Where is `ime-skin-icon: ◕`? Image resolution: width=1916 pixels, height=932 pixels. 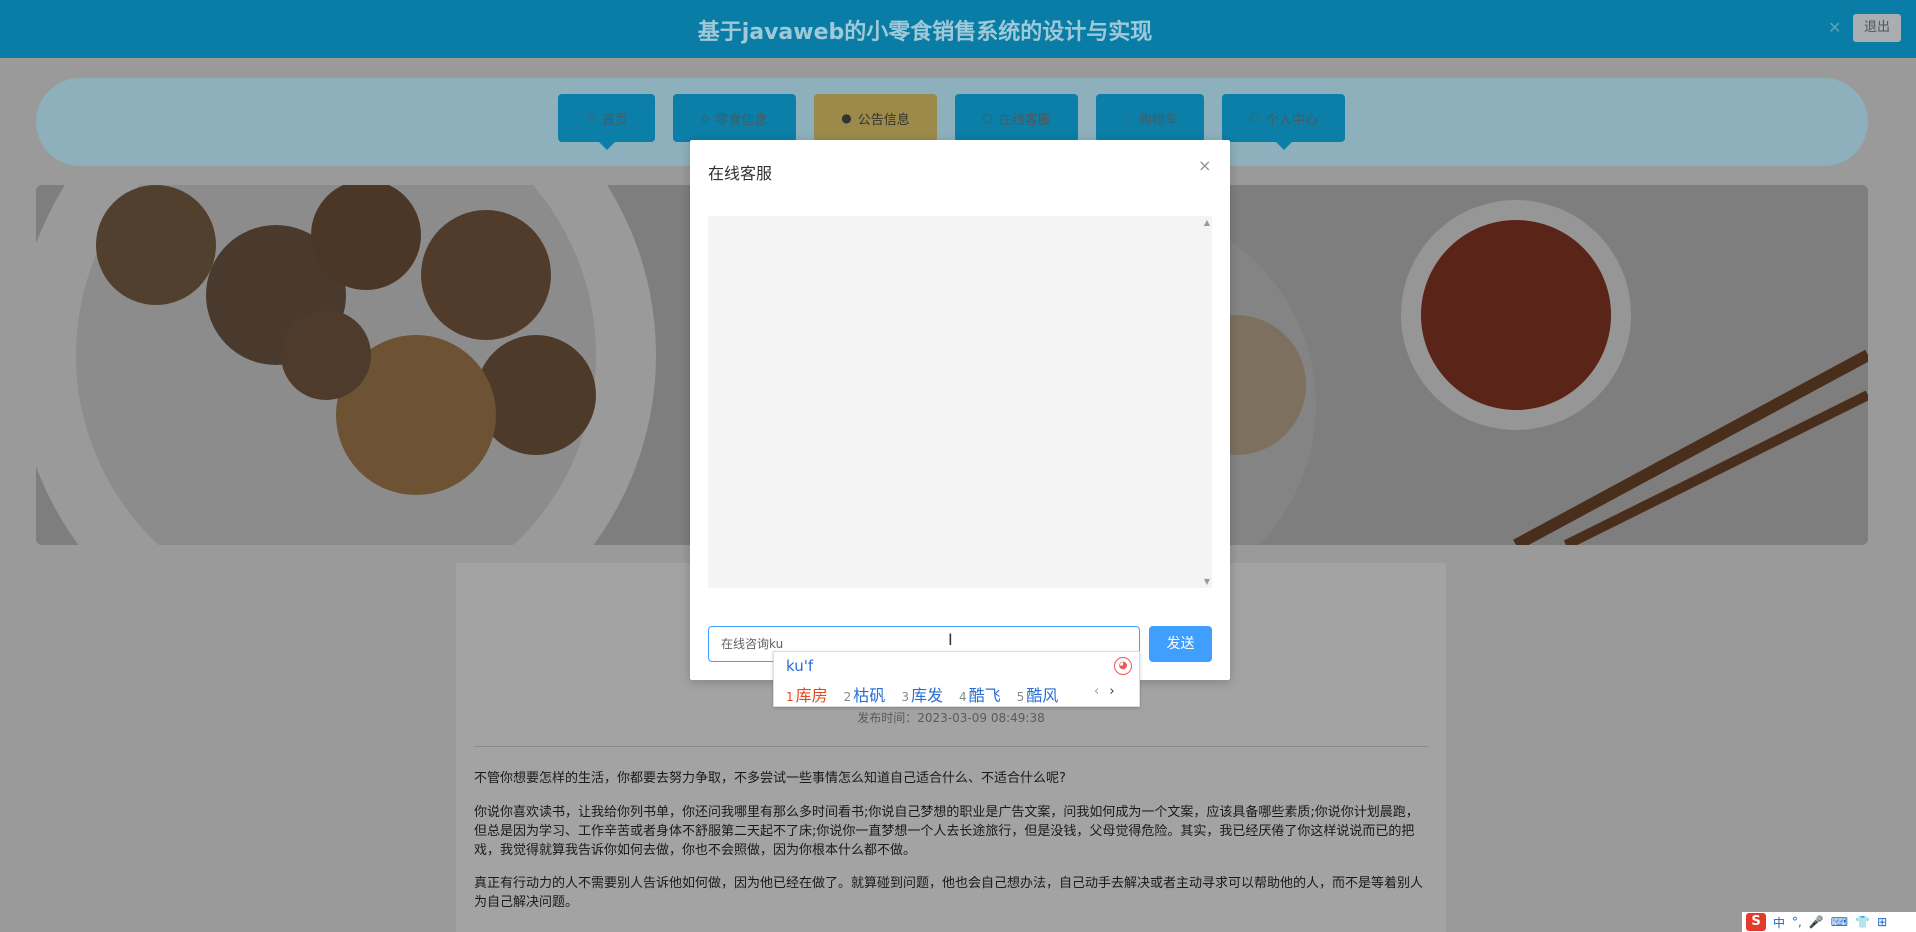 ime-skin-icon: ◕ is located at coordinates (1123, 666).